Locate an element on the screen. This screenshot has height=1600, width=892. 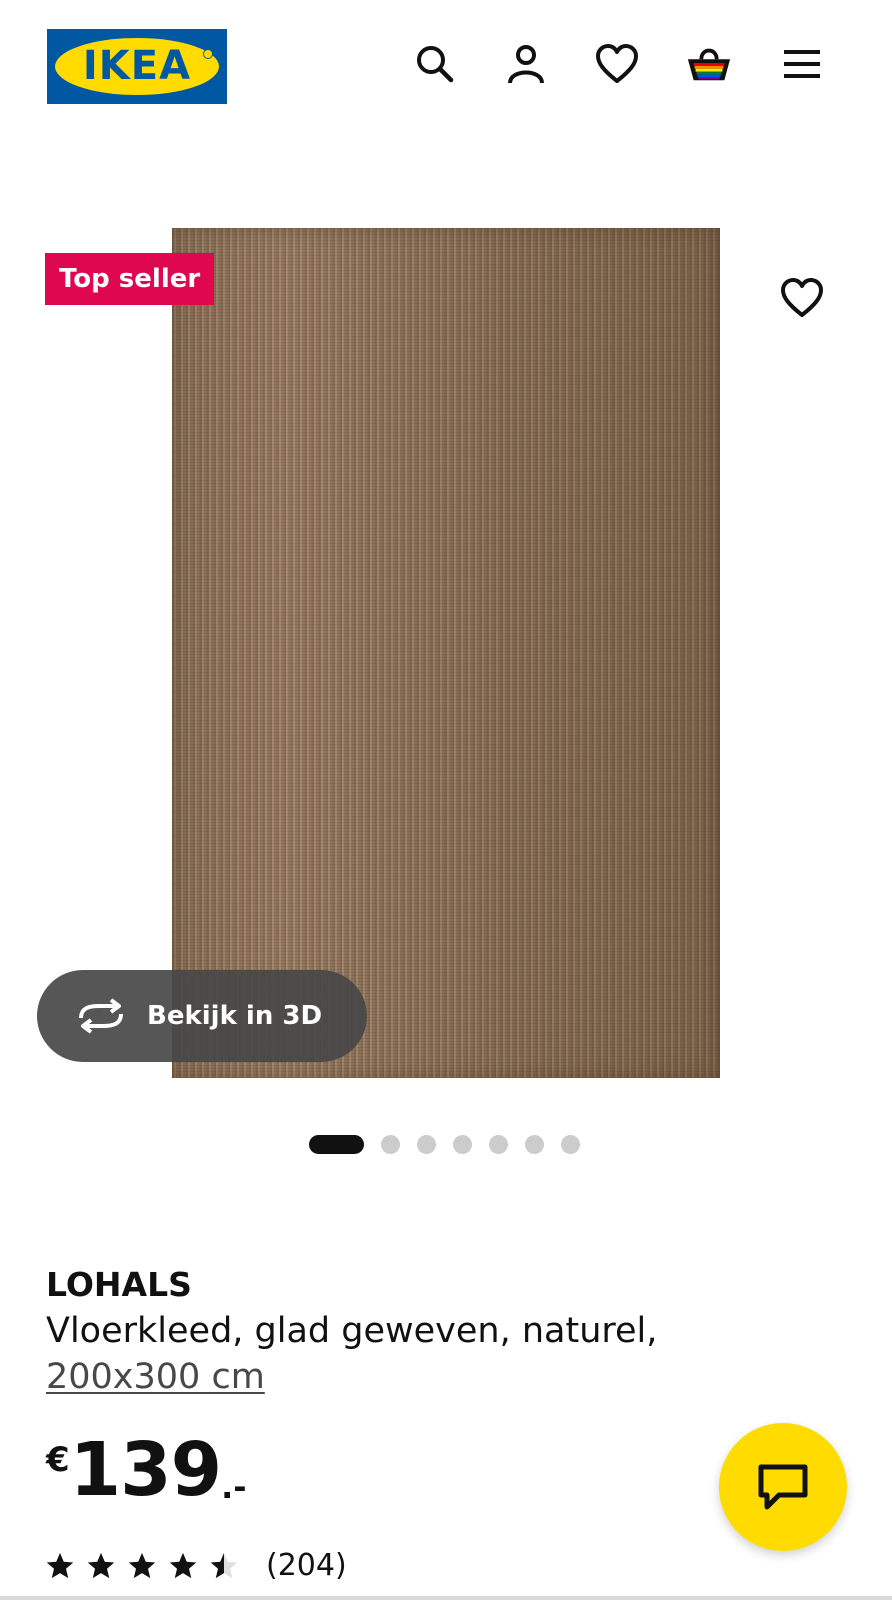
chat-icon is located at coordinates (783, 1487).